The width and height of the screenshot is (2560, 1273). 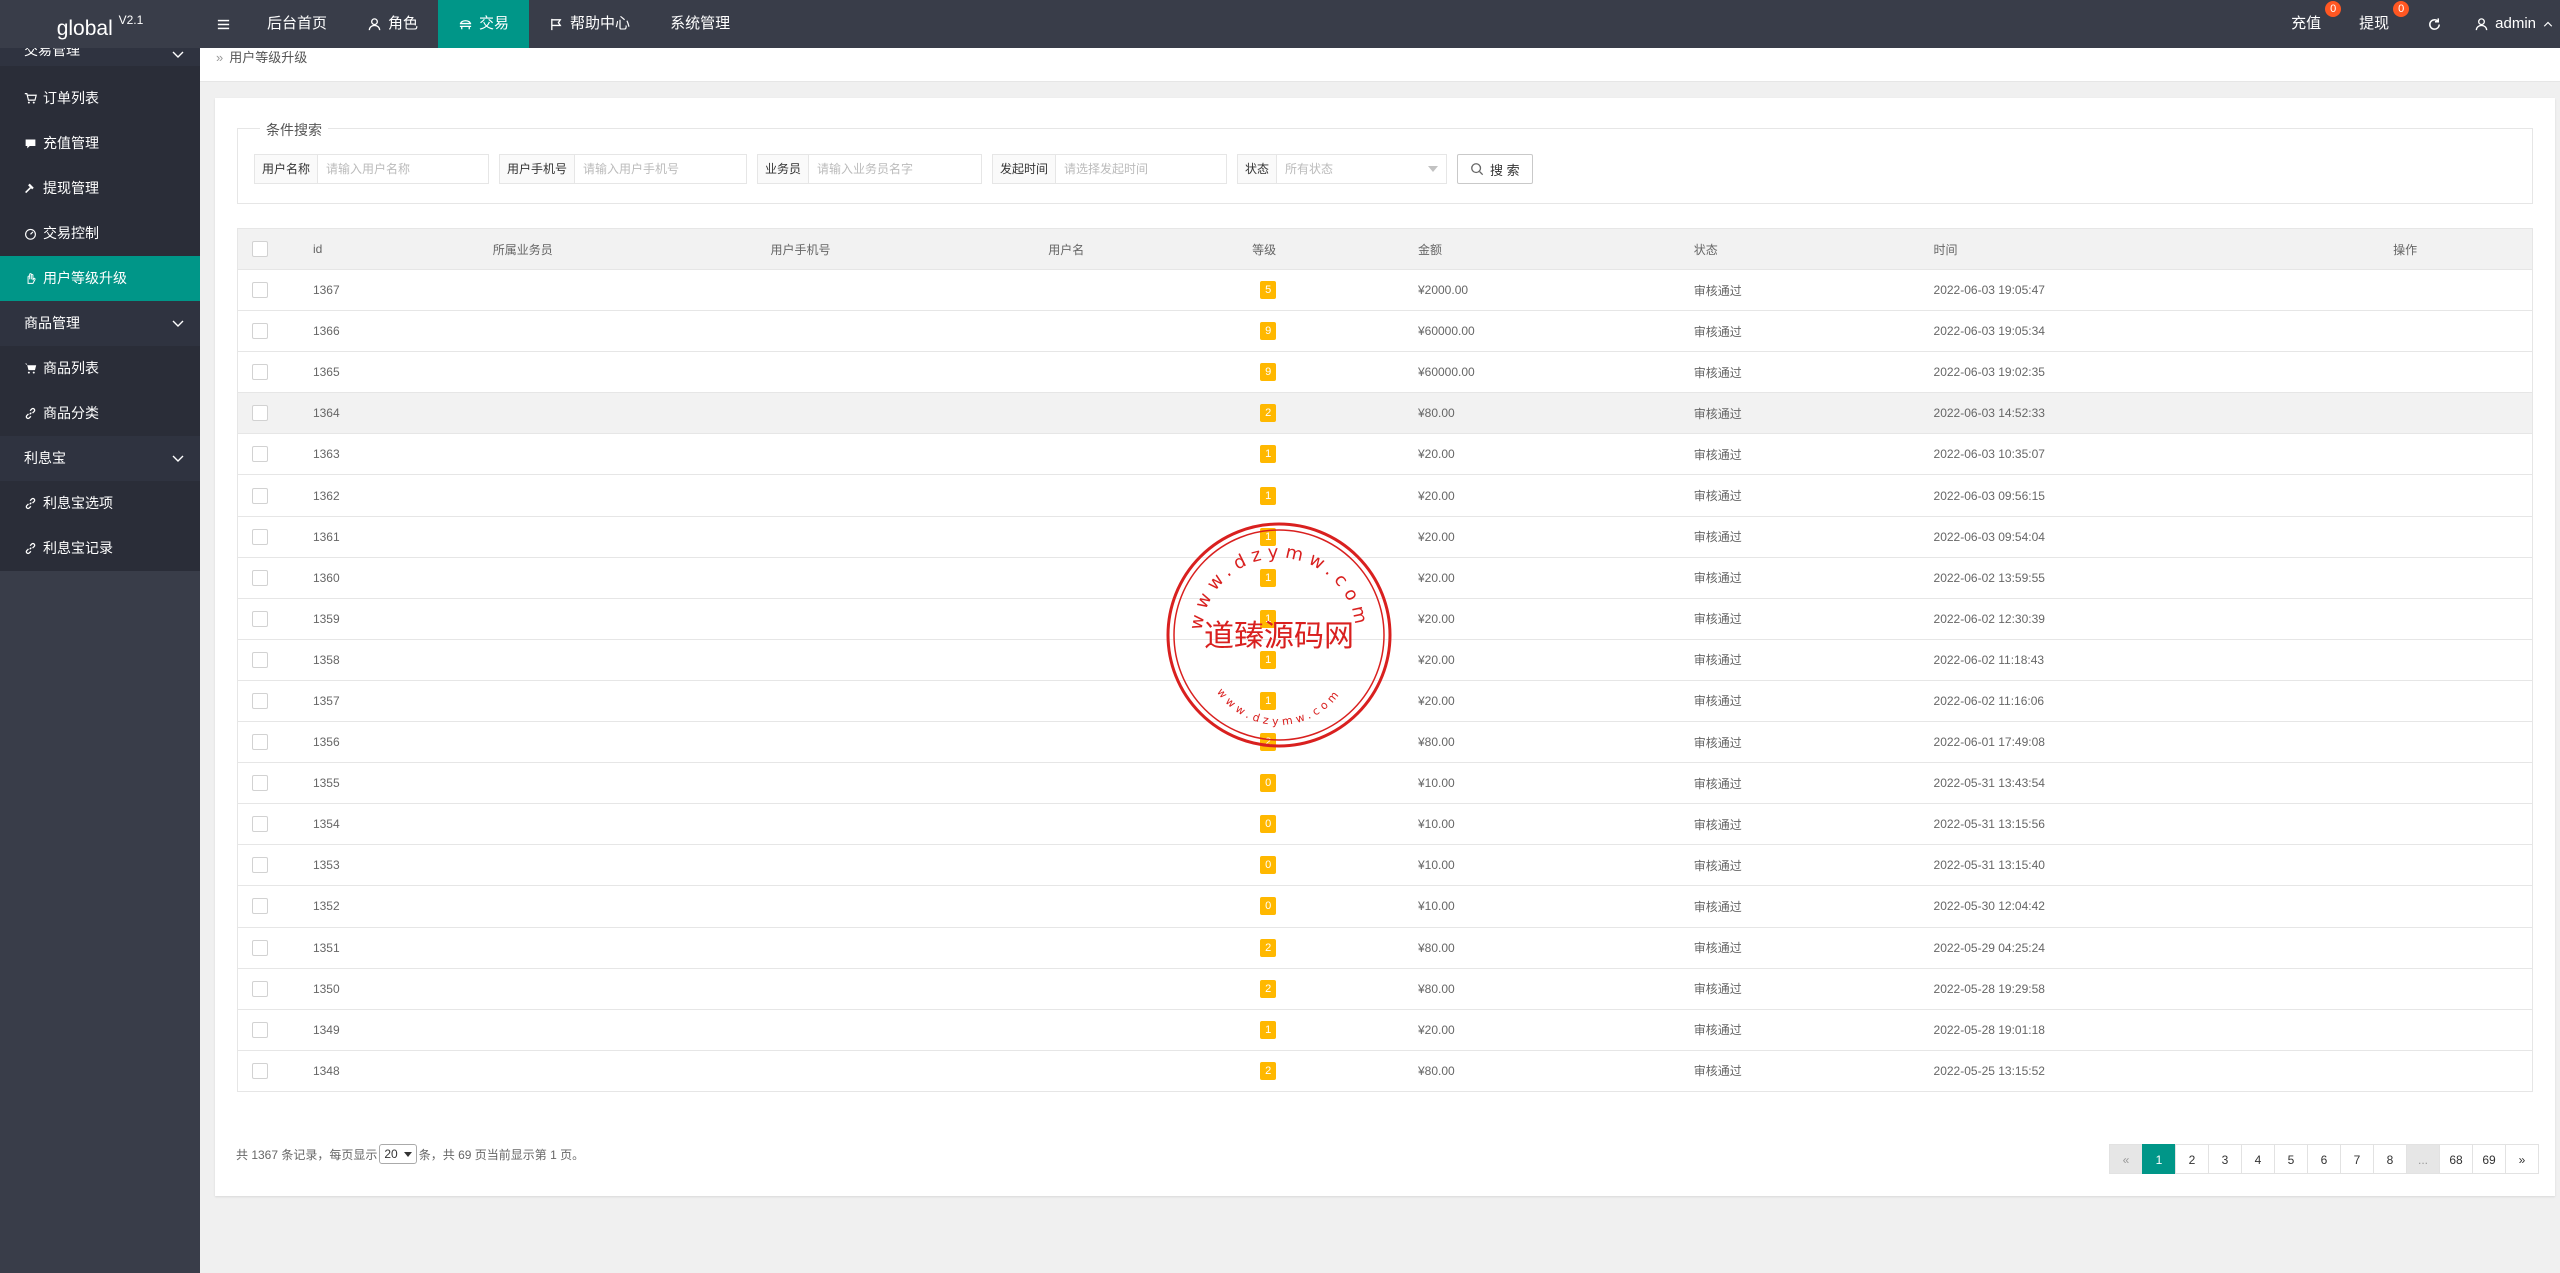 What do you see at coordinates (100, 24) in the screenshot?
I see `logo: global V2.1` at bounding box center [100, 24].